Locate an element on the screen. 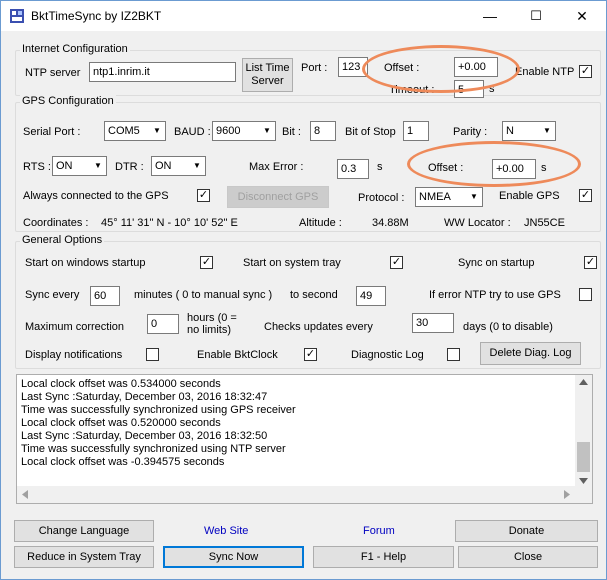  chevron-down-icon is located at coordinates (583, 481).